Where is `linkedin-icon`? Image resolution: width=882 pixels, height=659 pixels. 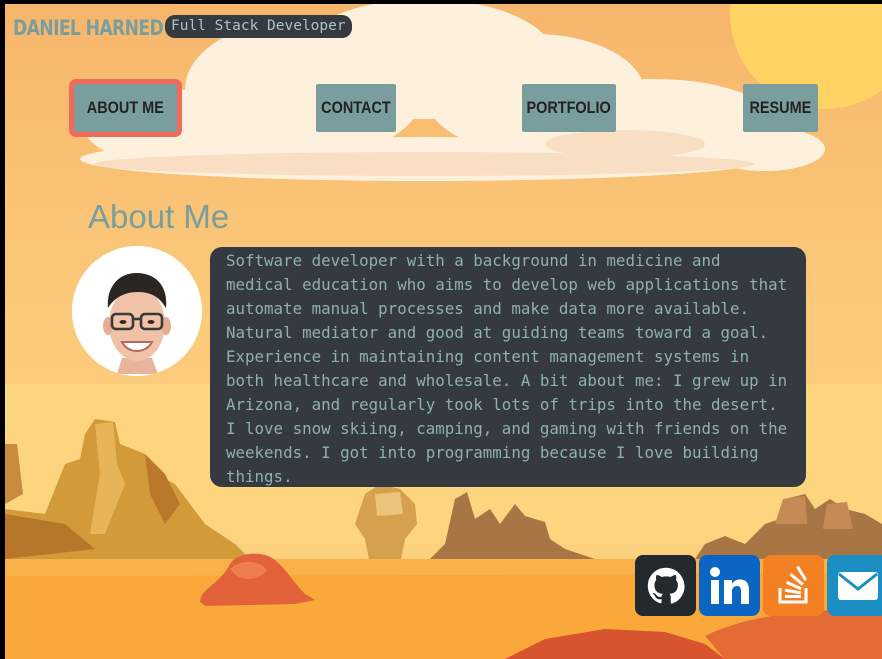 linkedin-icon is located at coordinates (729, 585).